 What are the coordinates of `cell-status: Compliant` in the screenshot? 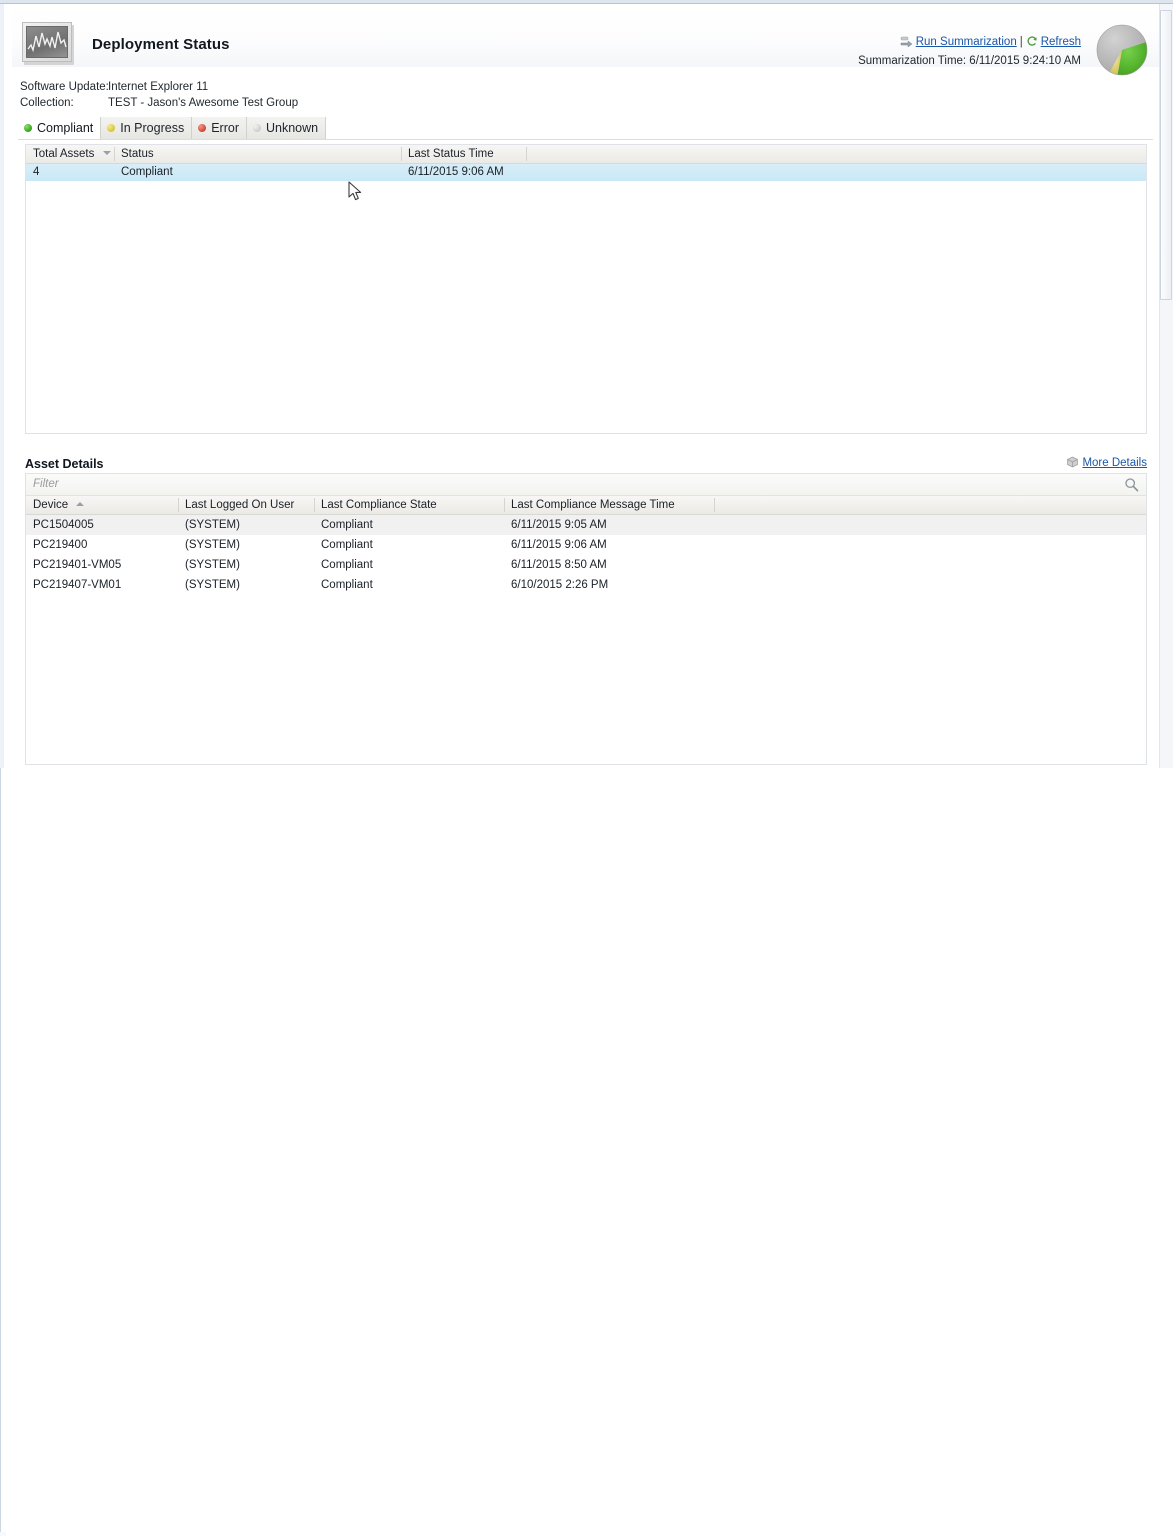 It's located at (147, 172).